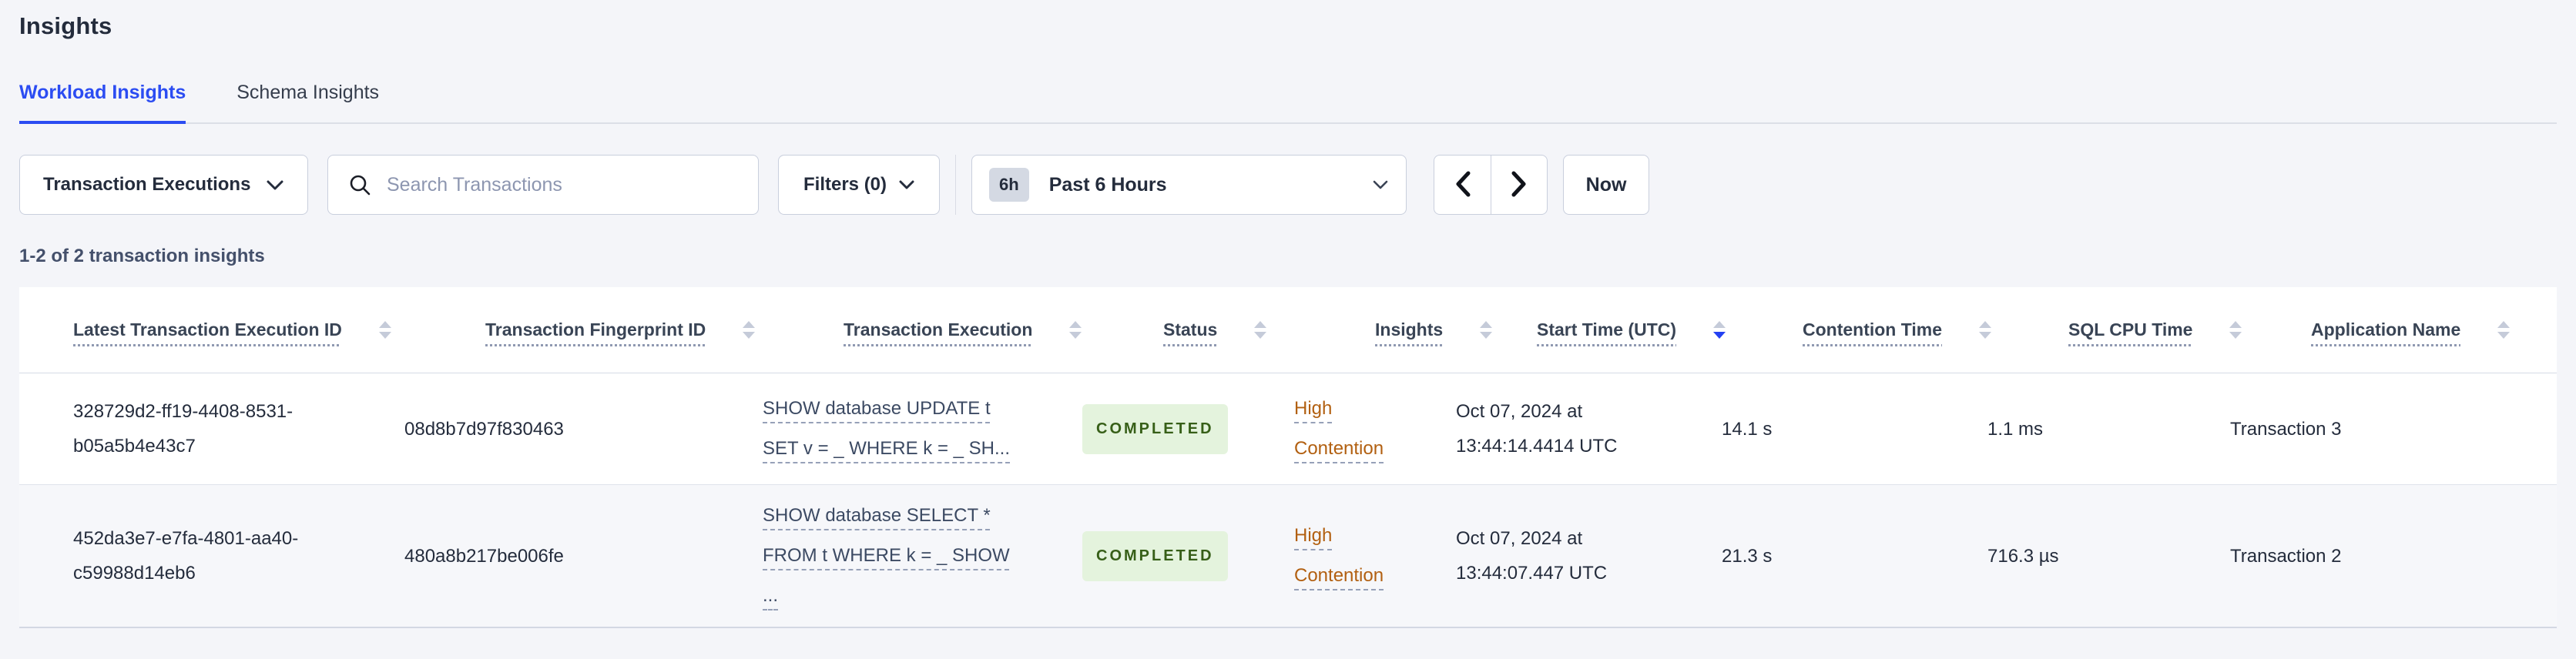 This screenshot has width=2576, height=659. Describe the element at coordinates (938, 329) in the screenshot. I see `column-header-label: Transaction Execution` at that location.